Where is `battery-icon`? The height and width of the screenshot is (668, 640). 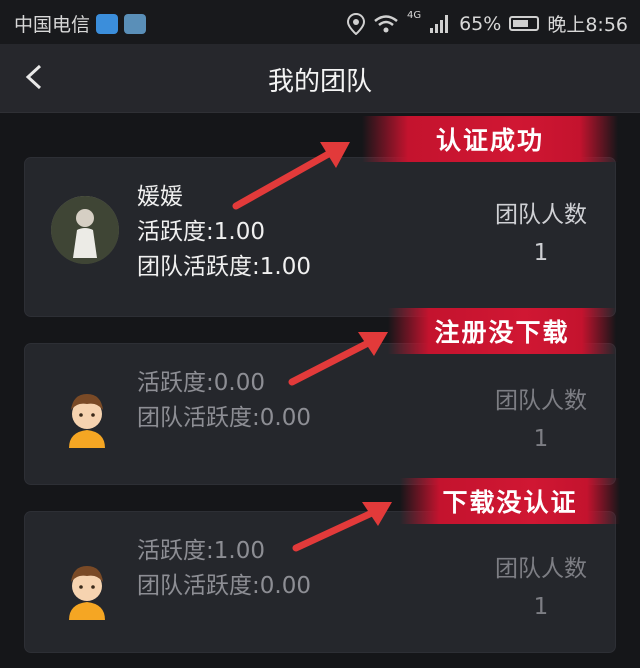 battery-icon is located at coordinates (524, 23).